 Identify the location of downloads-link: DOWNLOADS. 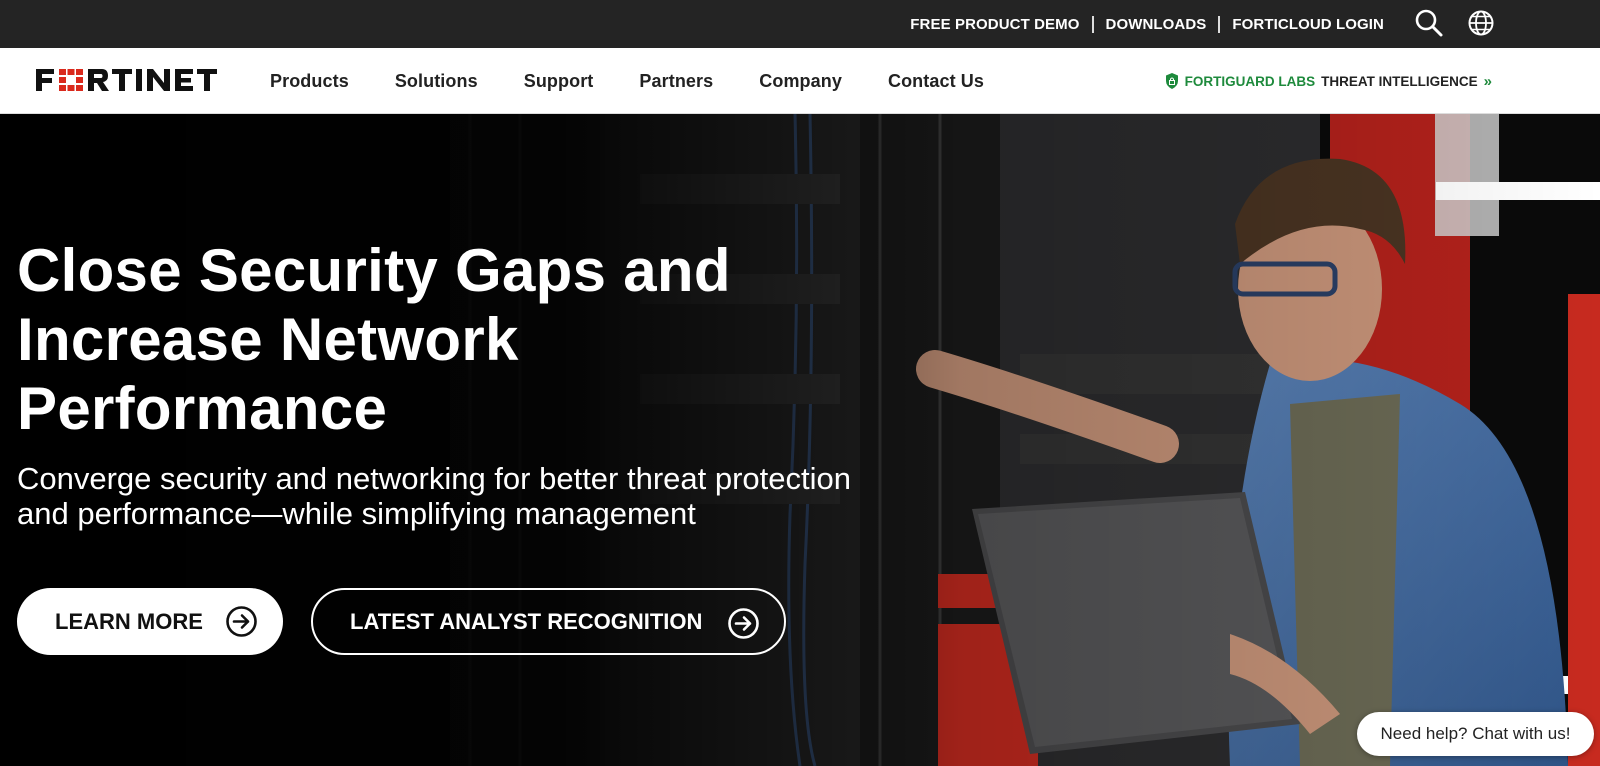
(1156, 24).